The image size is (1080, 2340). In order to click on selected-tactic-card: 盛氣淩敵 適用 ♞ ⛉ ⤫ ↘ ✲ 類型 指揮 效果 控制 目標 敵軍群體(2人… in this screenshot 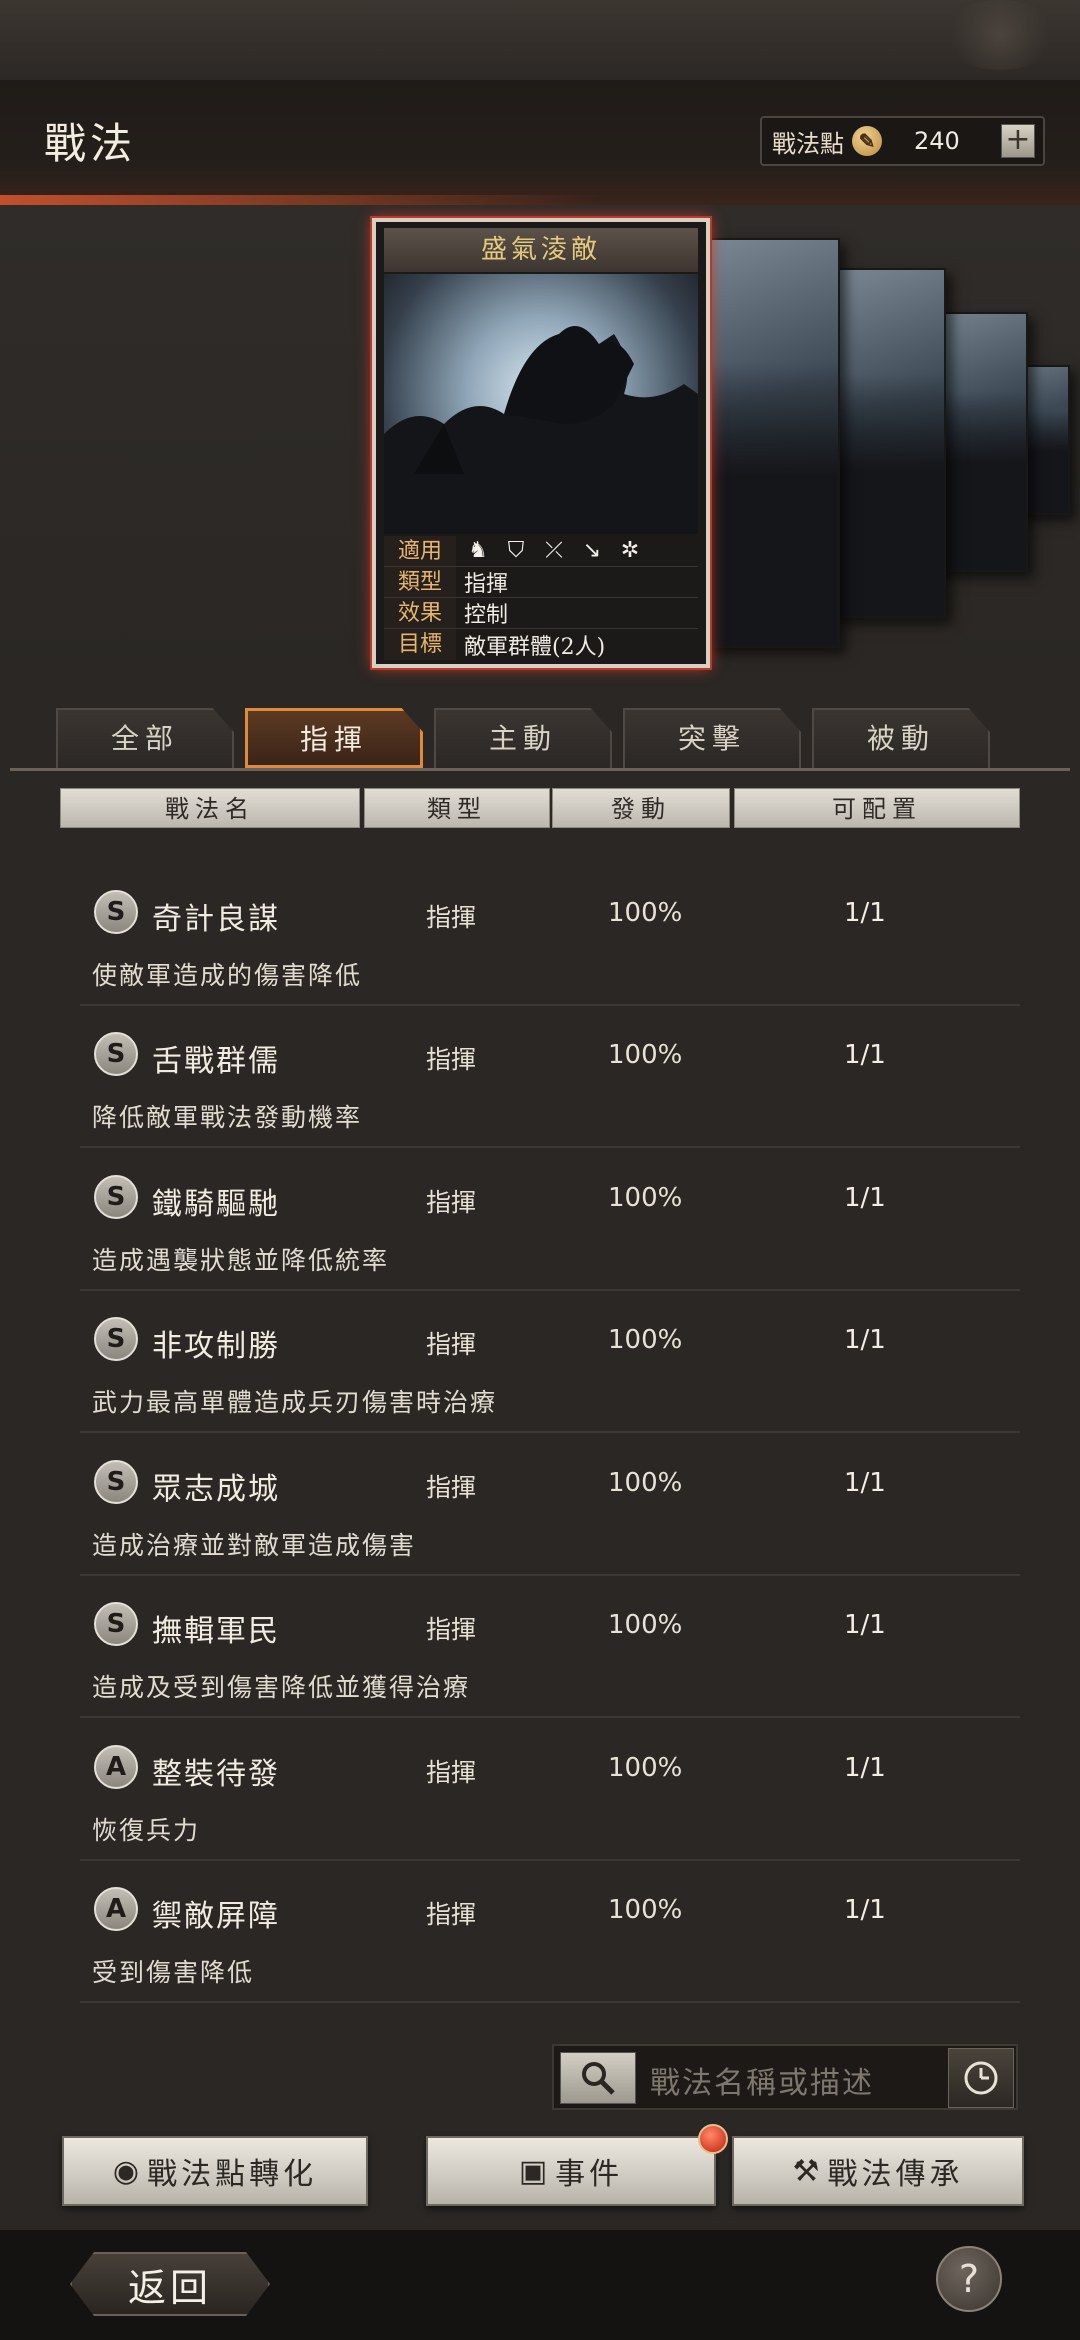, I will do `click(541, 443)`.